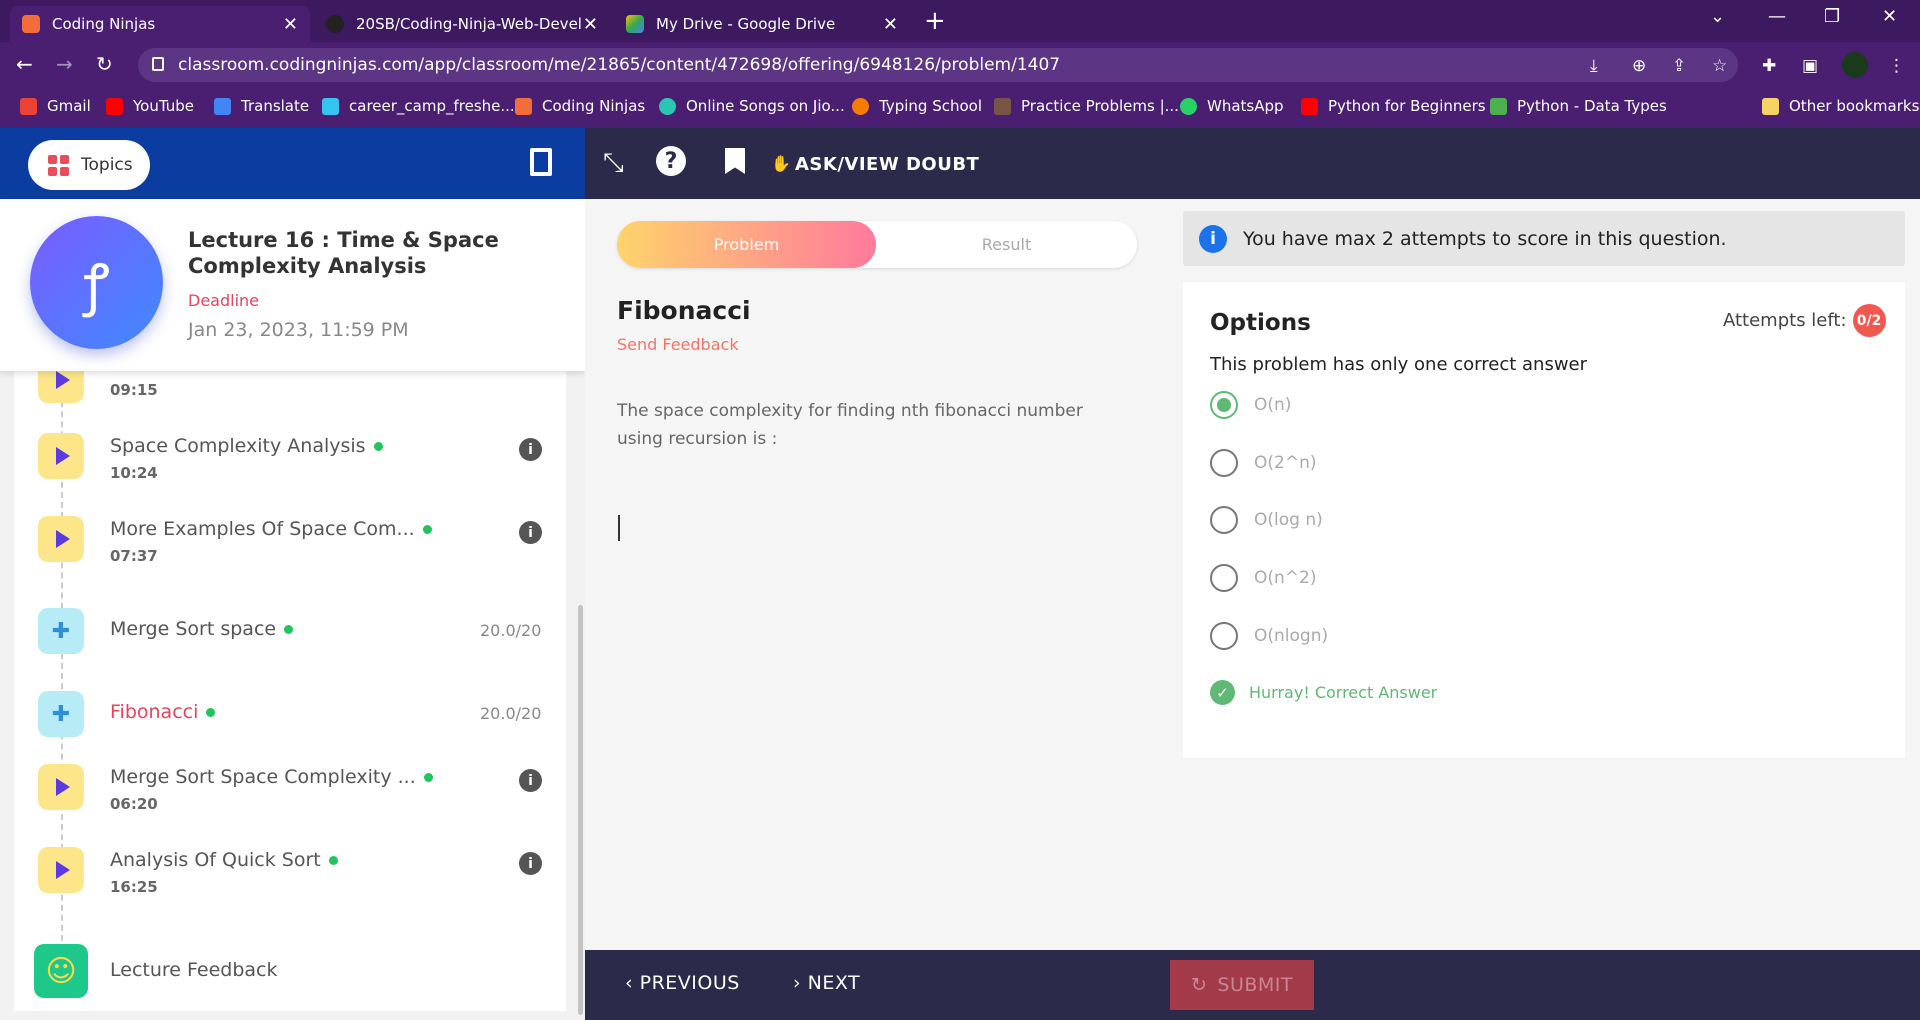 The image size is (1920, 1020). I want to click on typing-school-icon, so click(860, 106).